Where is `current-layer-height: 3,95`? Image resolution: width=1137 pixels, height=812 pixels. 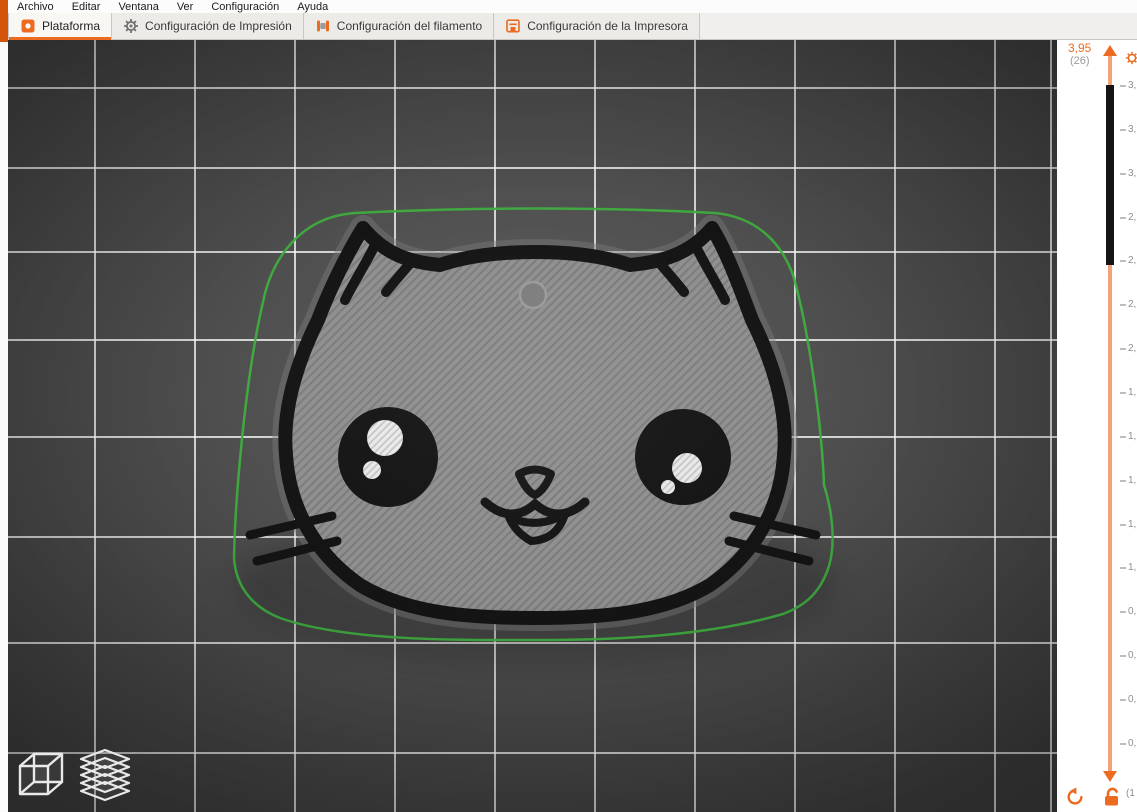
current-layer-height: 3,95 is located at coordinates (1080, 48).